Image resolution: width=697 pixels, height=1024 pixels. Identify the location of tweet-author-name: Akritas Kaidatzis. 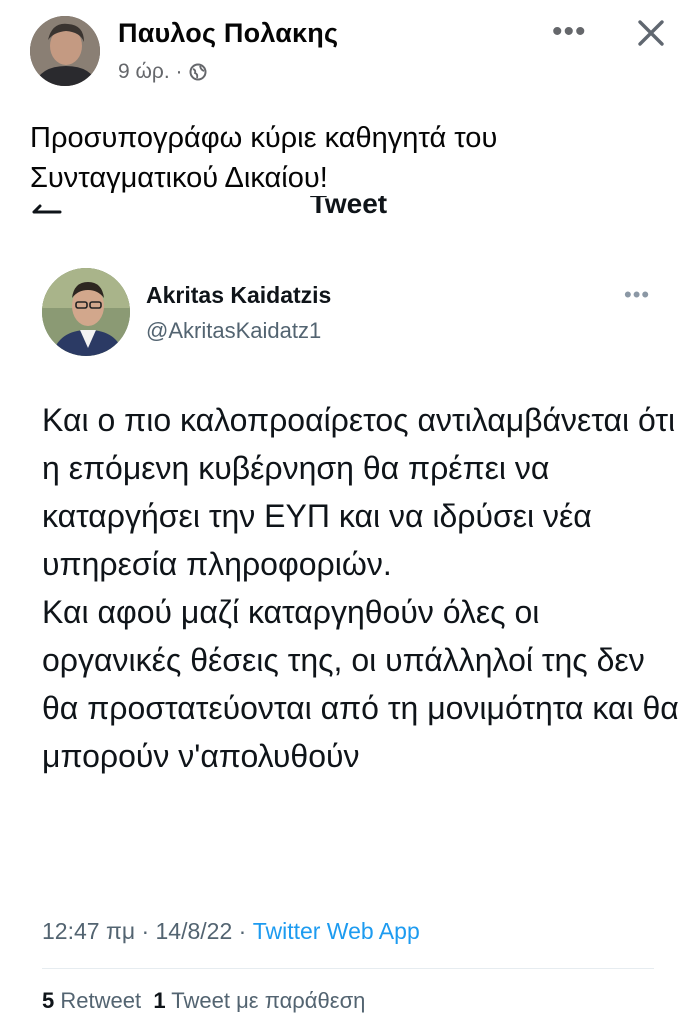
(238, 295).